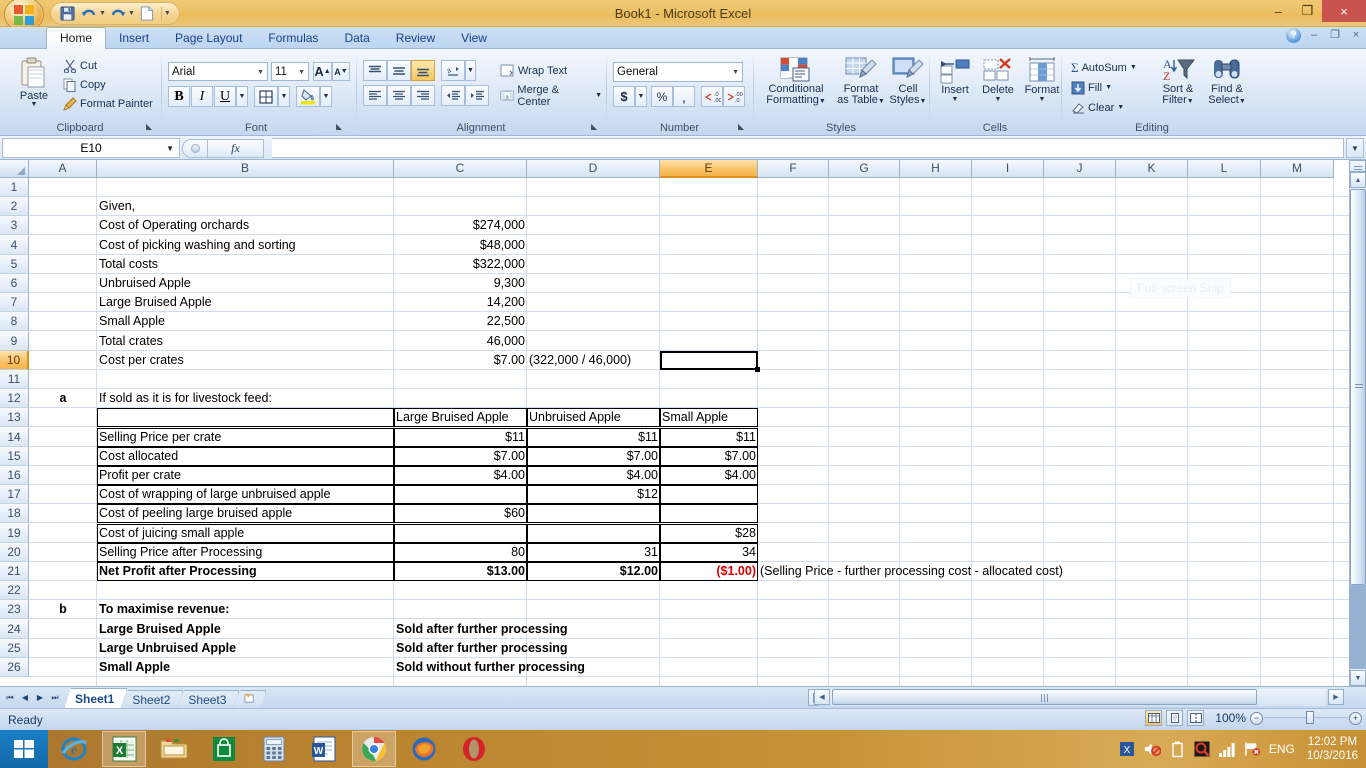 The height and width of the screenshot is (768, 1366). I want to click on row-header-7: 7, so click(14, 302).